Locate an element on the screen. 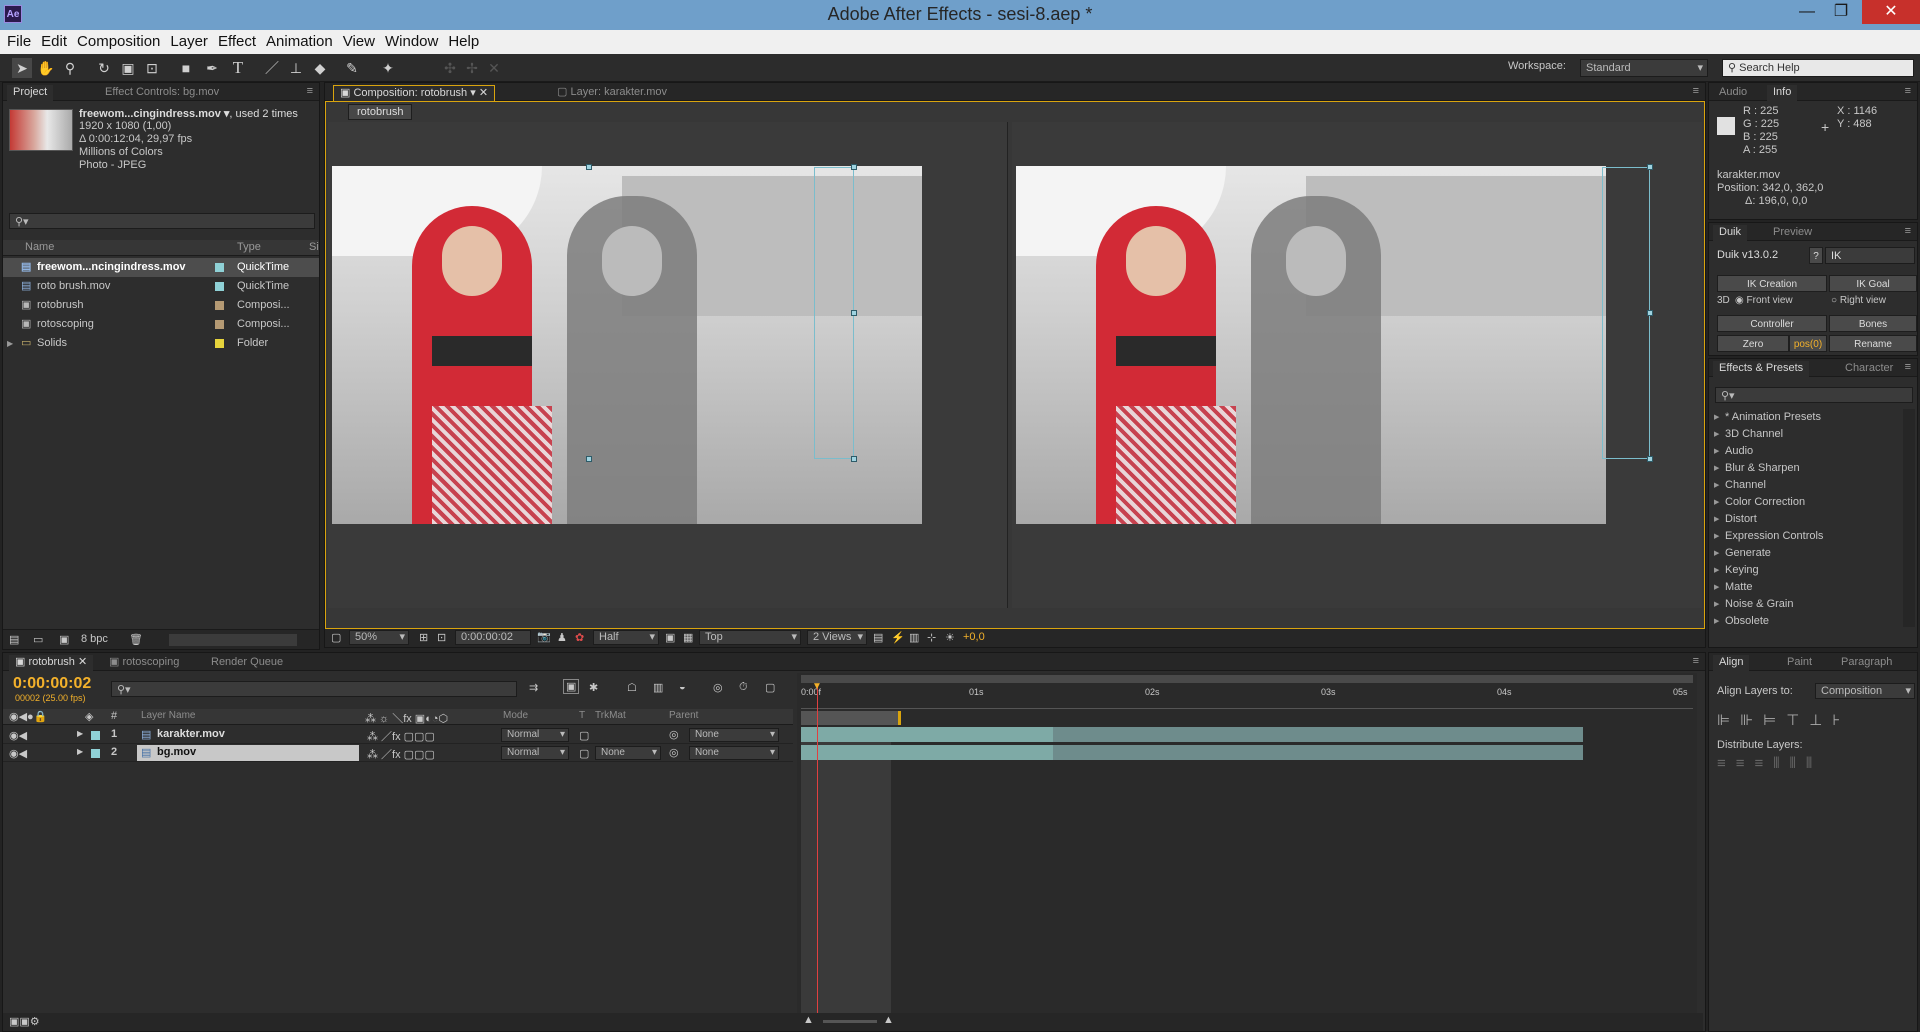  rotate-tool-icon: ↻ is located at coordinates (104, 68).